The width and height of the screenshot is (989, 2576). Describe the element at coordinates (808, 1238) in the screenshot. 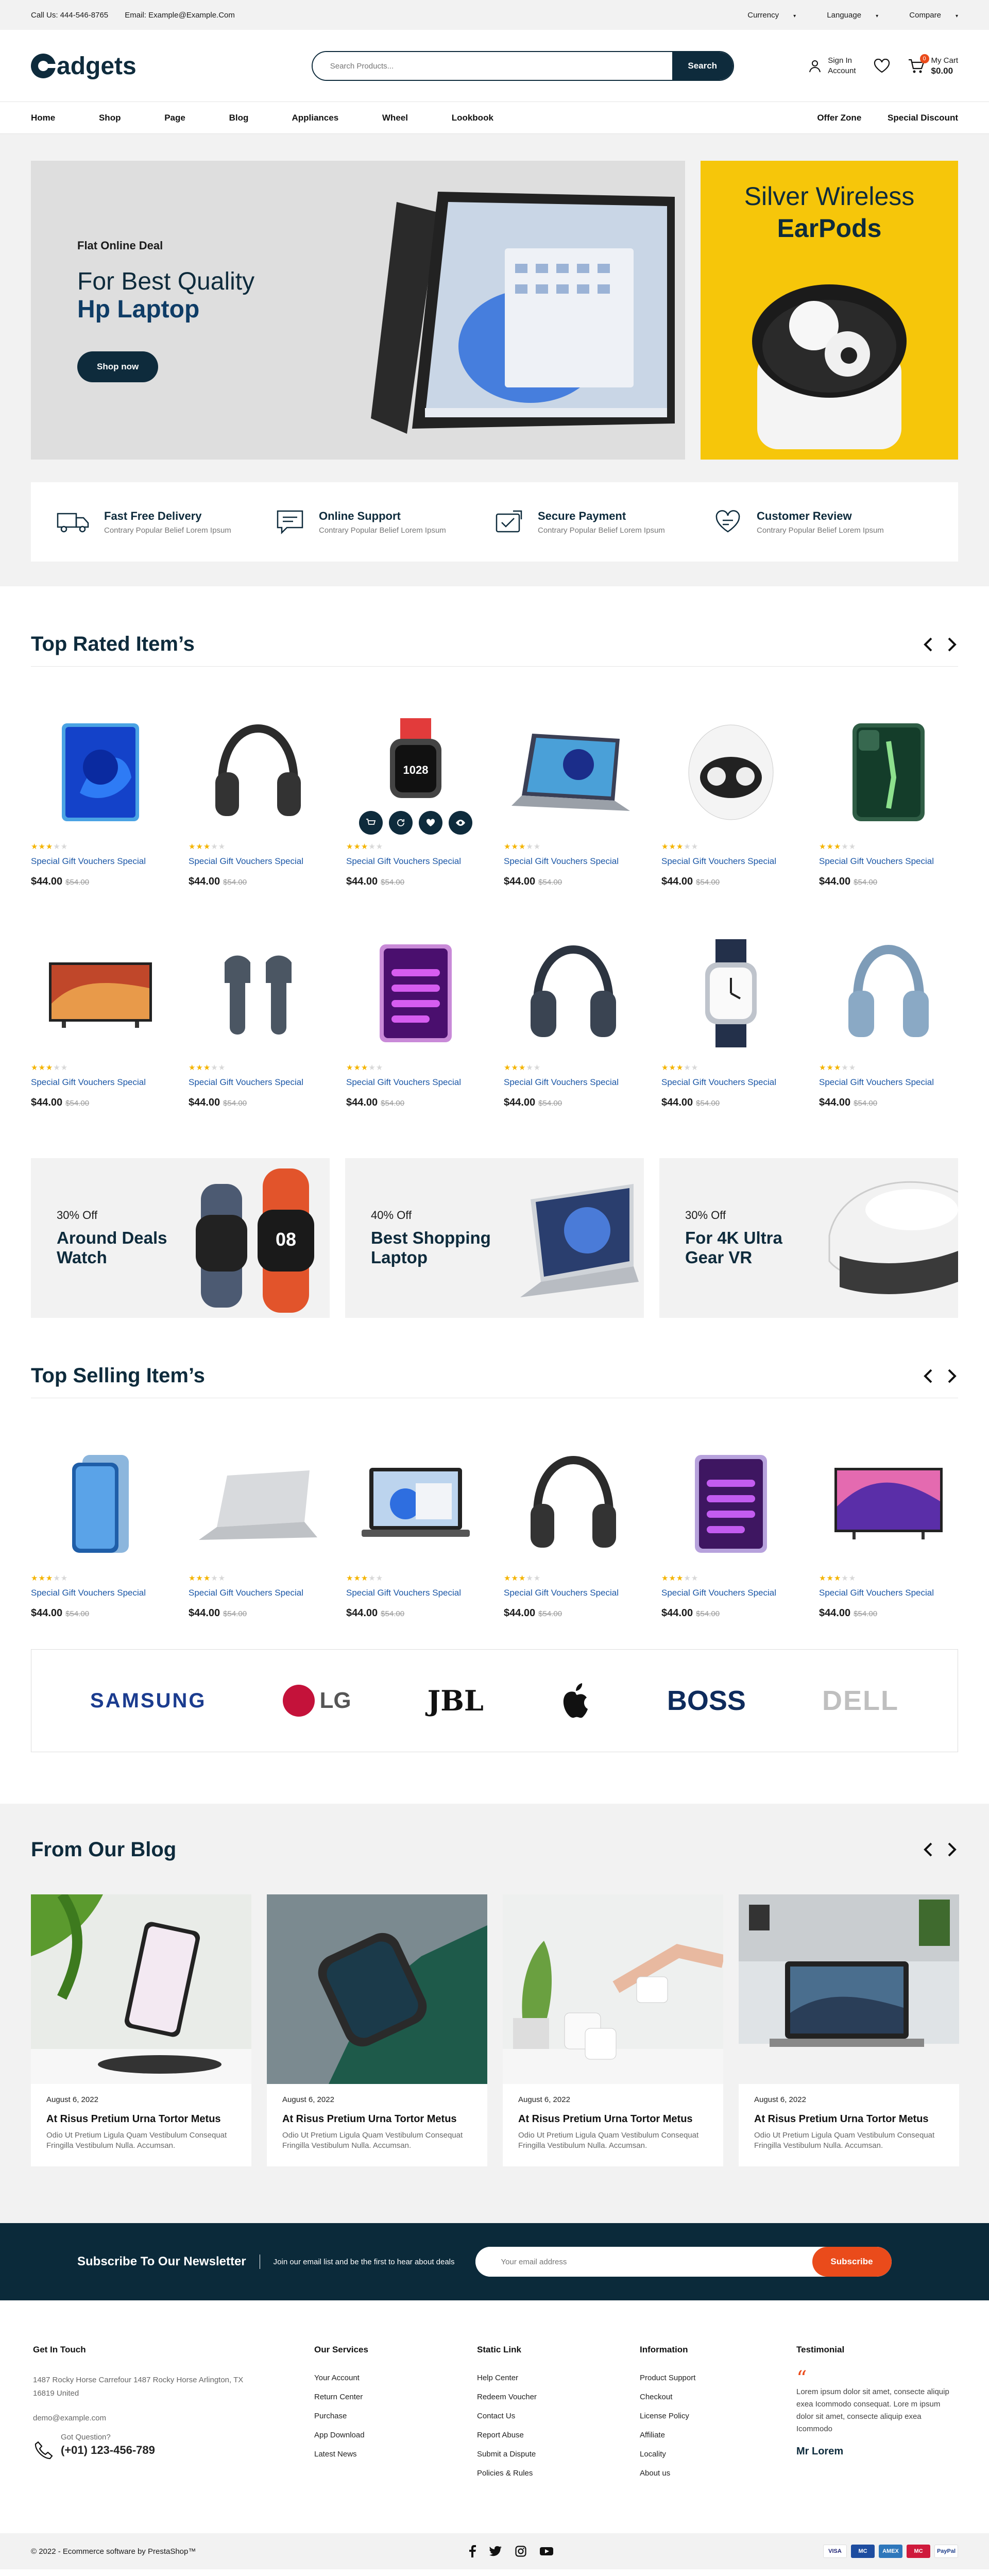

I see `promo-banner-vr: 30% Off For 4K Ultra Gear VR` at that location.